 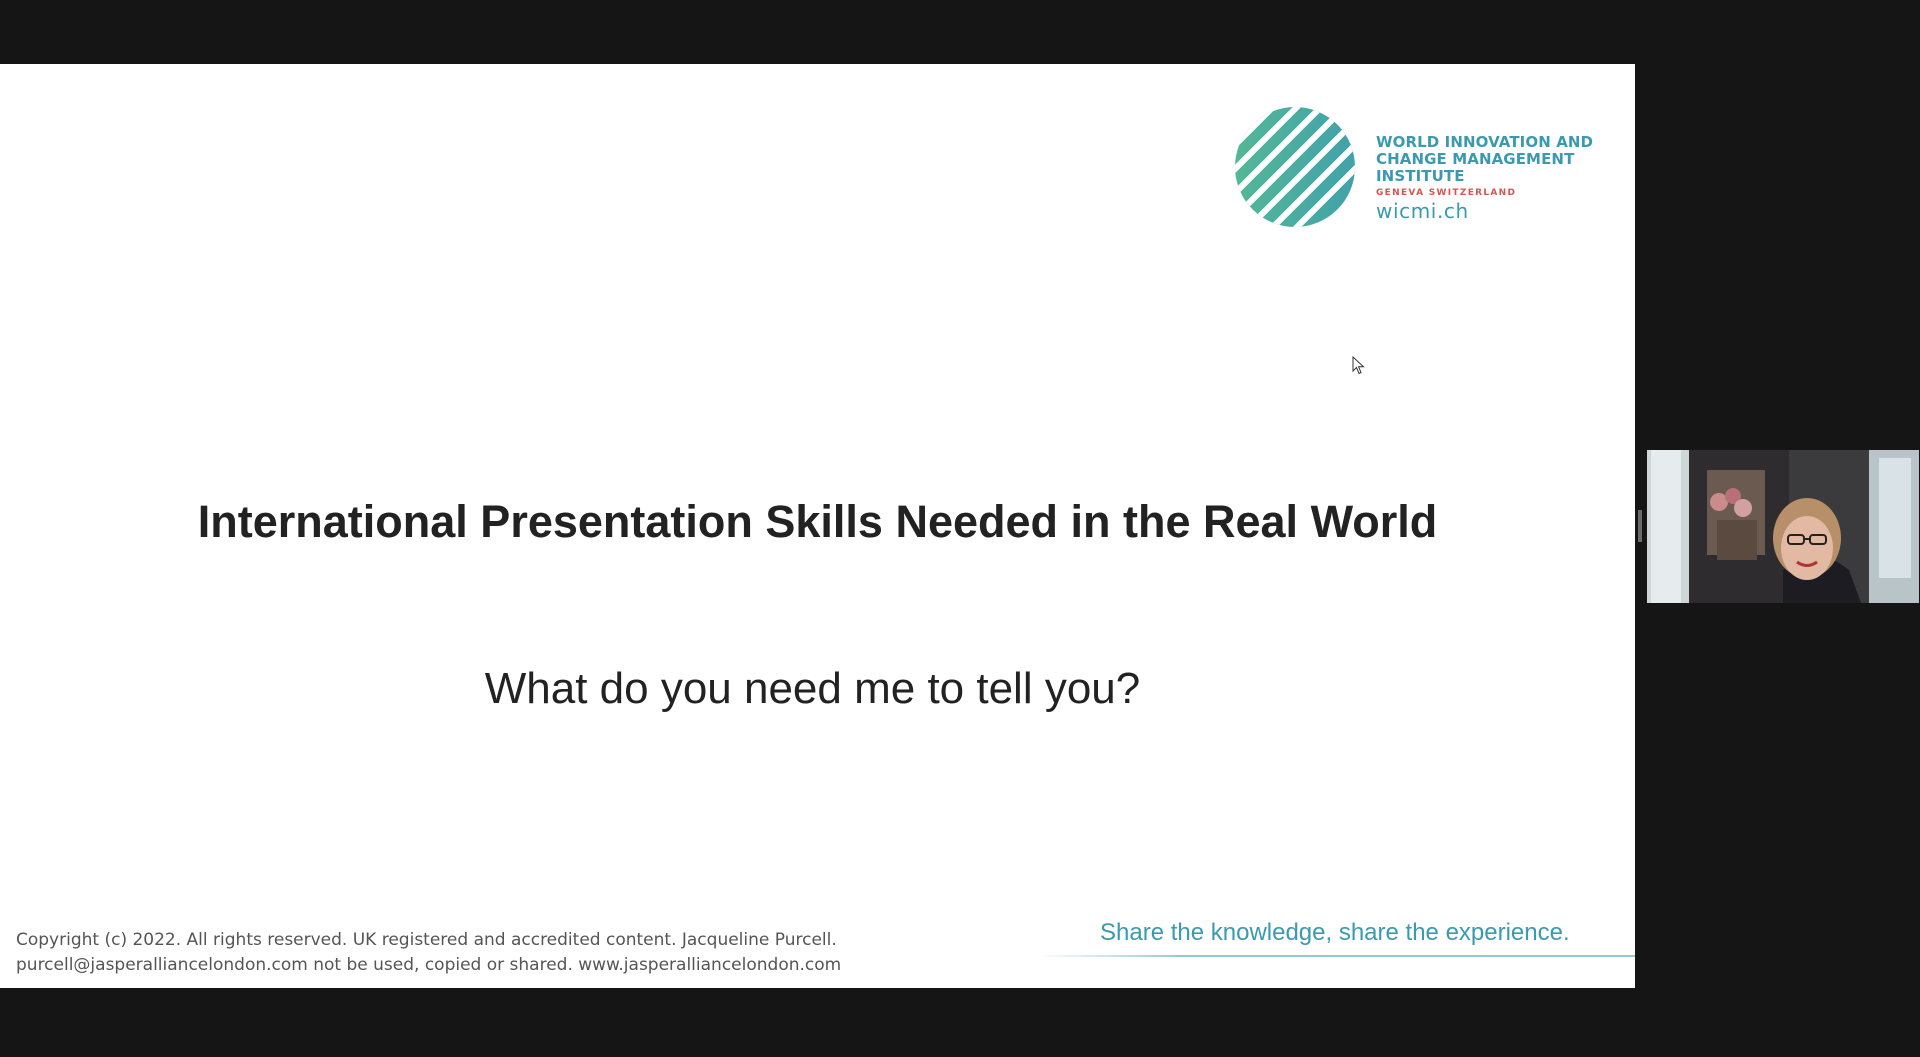 I want to click on logo-line-2: CHANGE MANAGEMENT, so click(x=1475, y=159).